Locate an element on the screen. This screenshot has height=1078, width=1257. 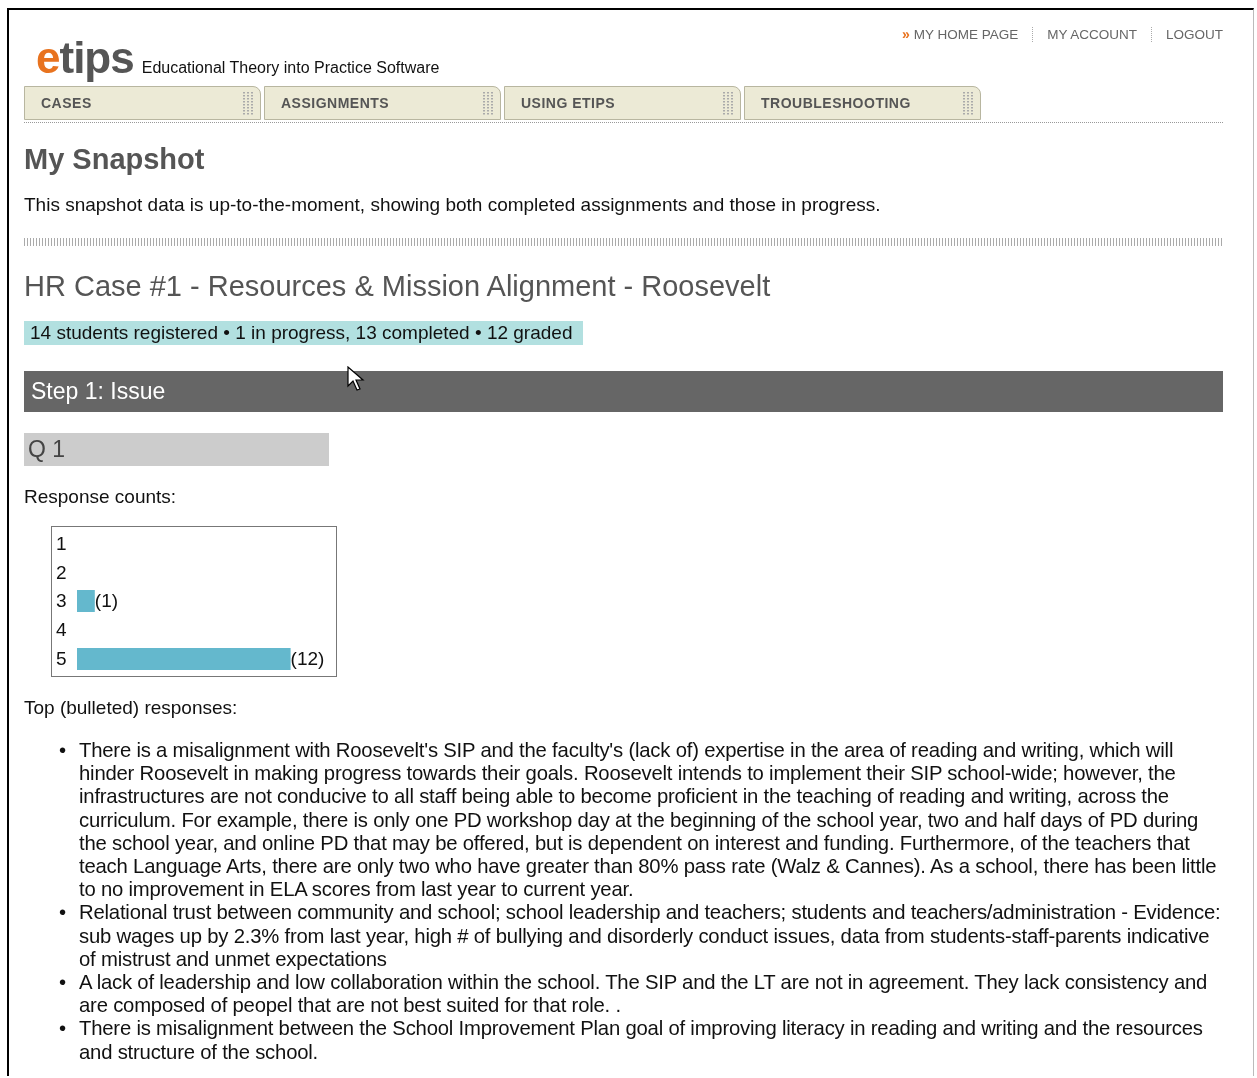
stats-summary: 14 students registered • 1 in progress, 13 completed • 12 graded is located at coordinates (304, 333).